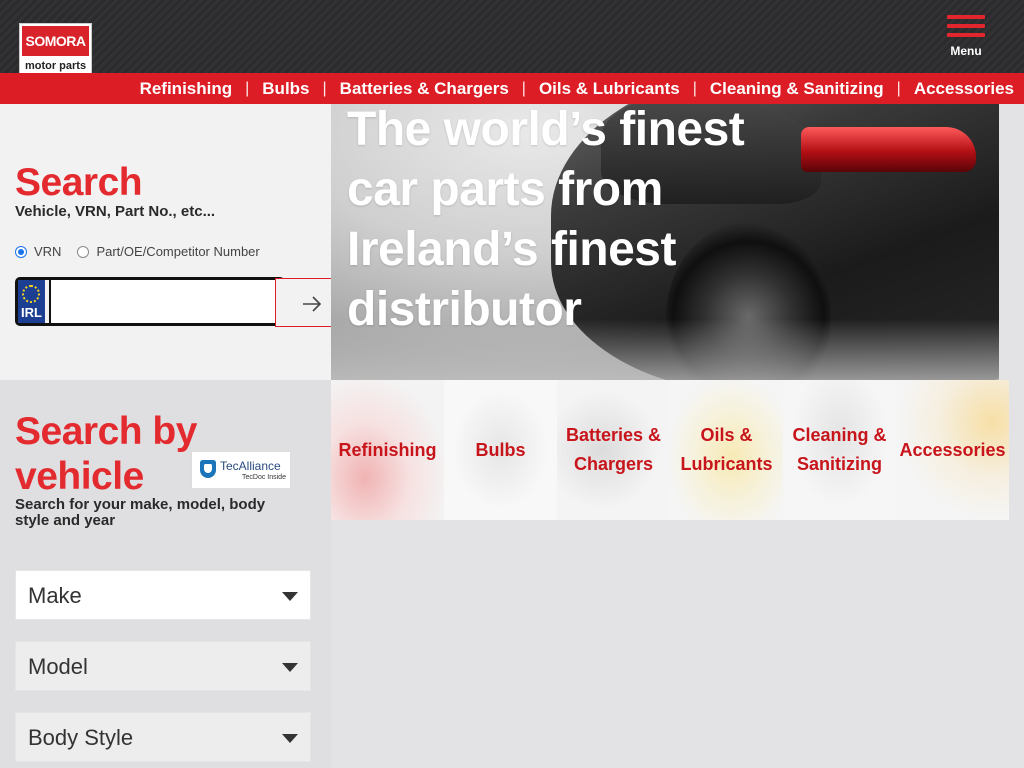 The width and height of the screenshot is (1024, 768). Describe the element at coordinates (613, 435) in the screenshot. I see `tile-label-line: Batteries &` at that location.